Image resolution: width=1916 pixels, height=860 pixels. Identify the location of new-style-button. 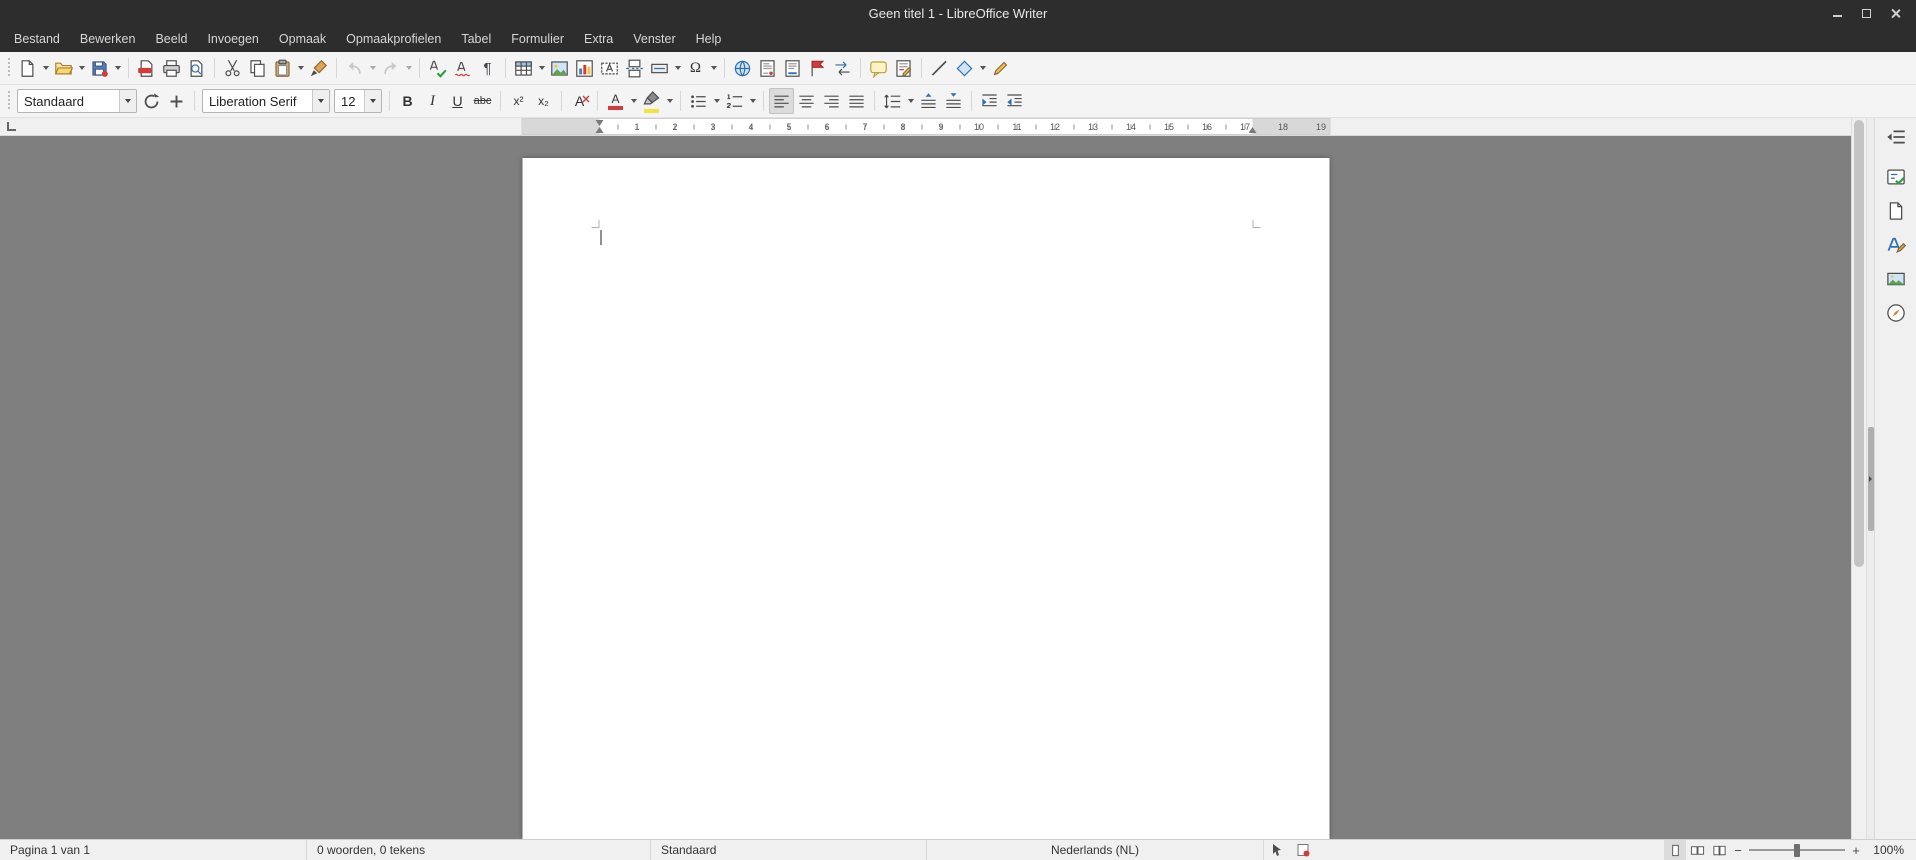
(176, 101).